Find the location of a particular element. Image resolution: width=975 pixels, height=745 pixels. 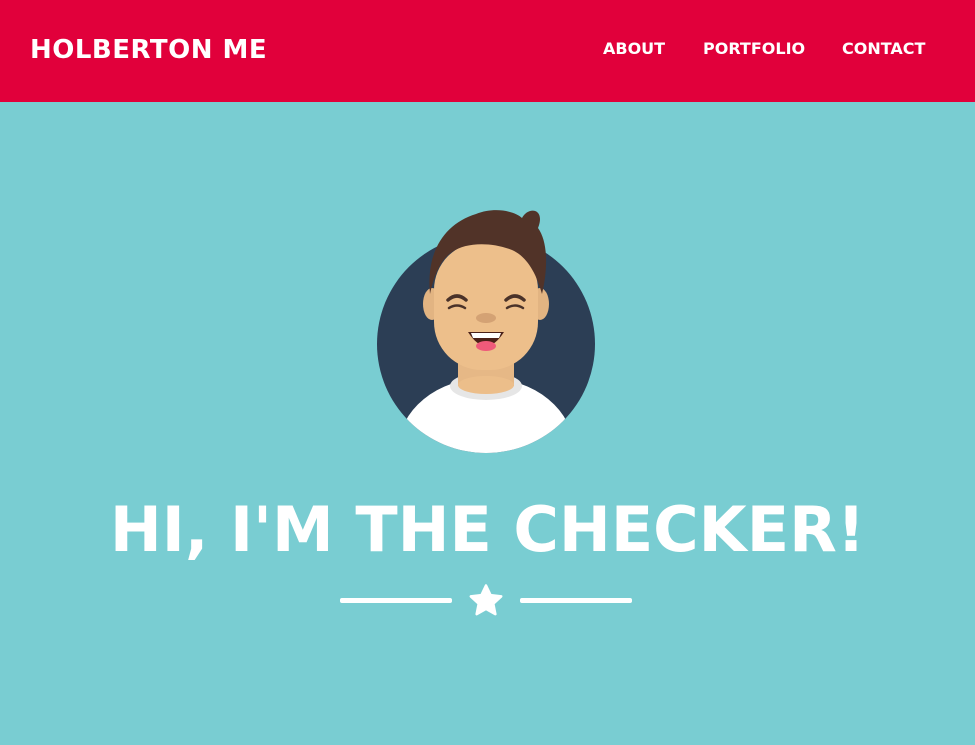

brand-logo-link: HOLBERTON ME is located at coordinates (148, 50).